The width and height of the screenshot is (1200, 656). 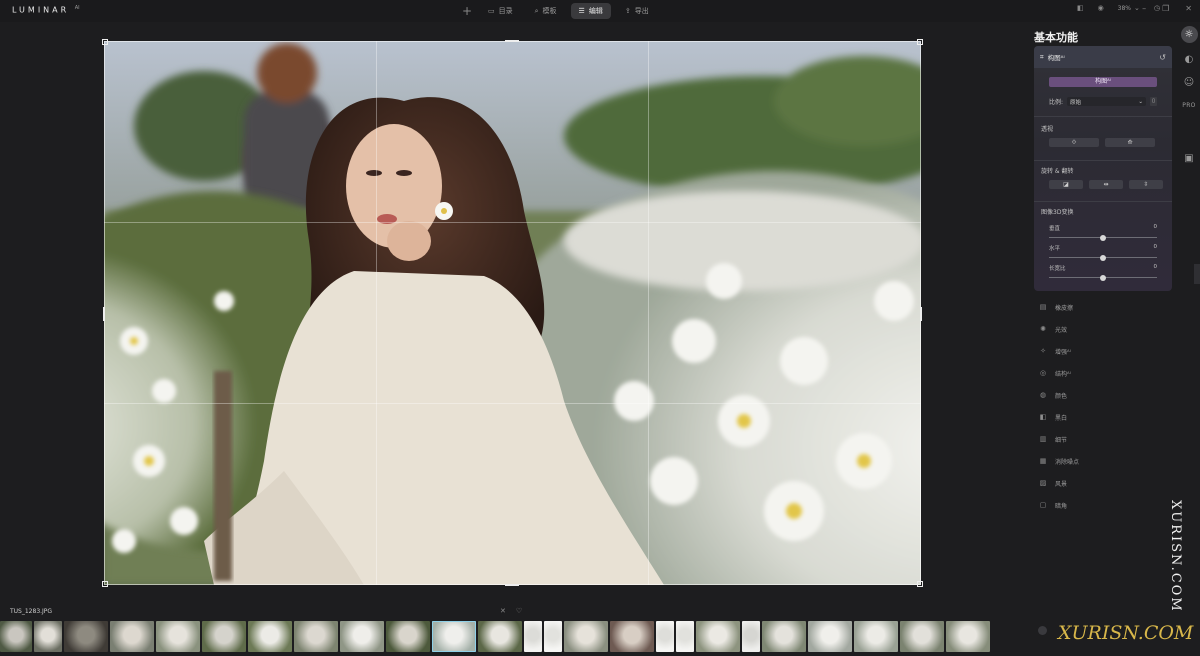 What do you see at coordinates (1067, 462) in the screenshot?
I see `tool-label: 消除噪点` at bounding box center [1067, 462].